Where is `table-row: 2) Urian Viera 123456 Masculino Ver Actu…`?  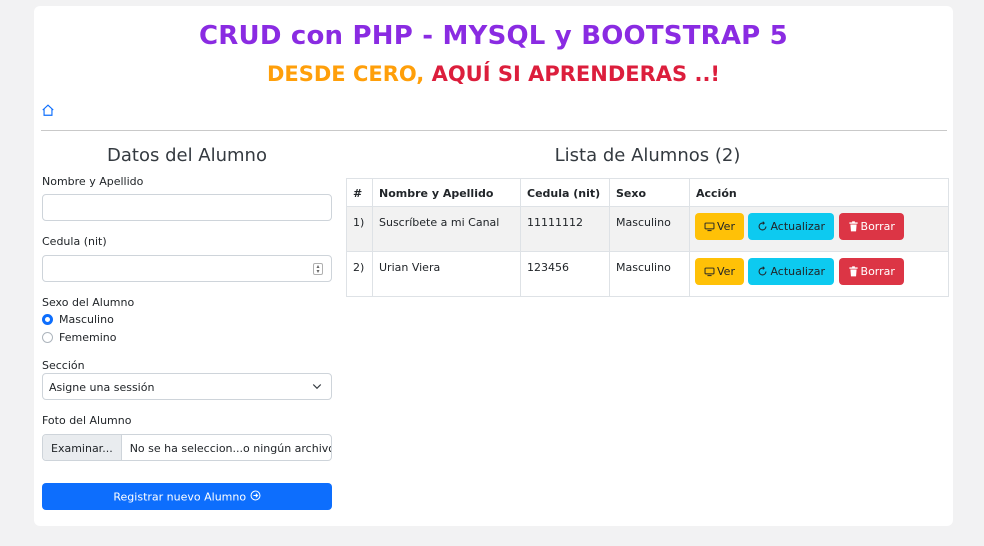 table-row: 2) Urian Viera 123456 Masculino Ver Actu… is located at coordinates (647, 274).